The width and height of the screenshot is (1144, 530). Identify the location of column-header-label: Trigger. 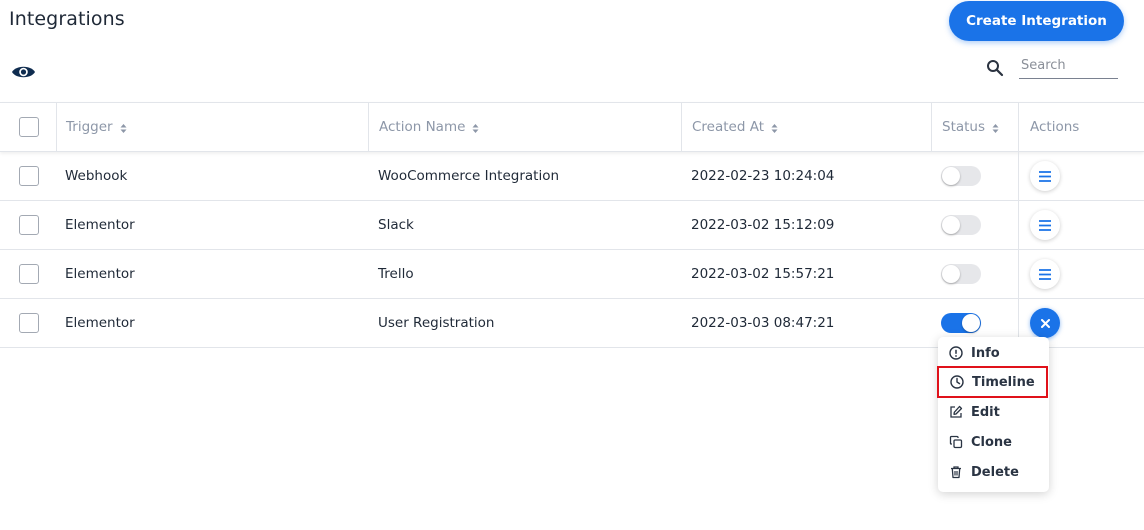
(89, 127).